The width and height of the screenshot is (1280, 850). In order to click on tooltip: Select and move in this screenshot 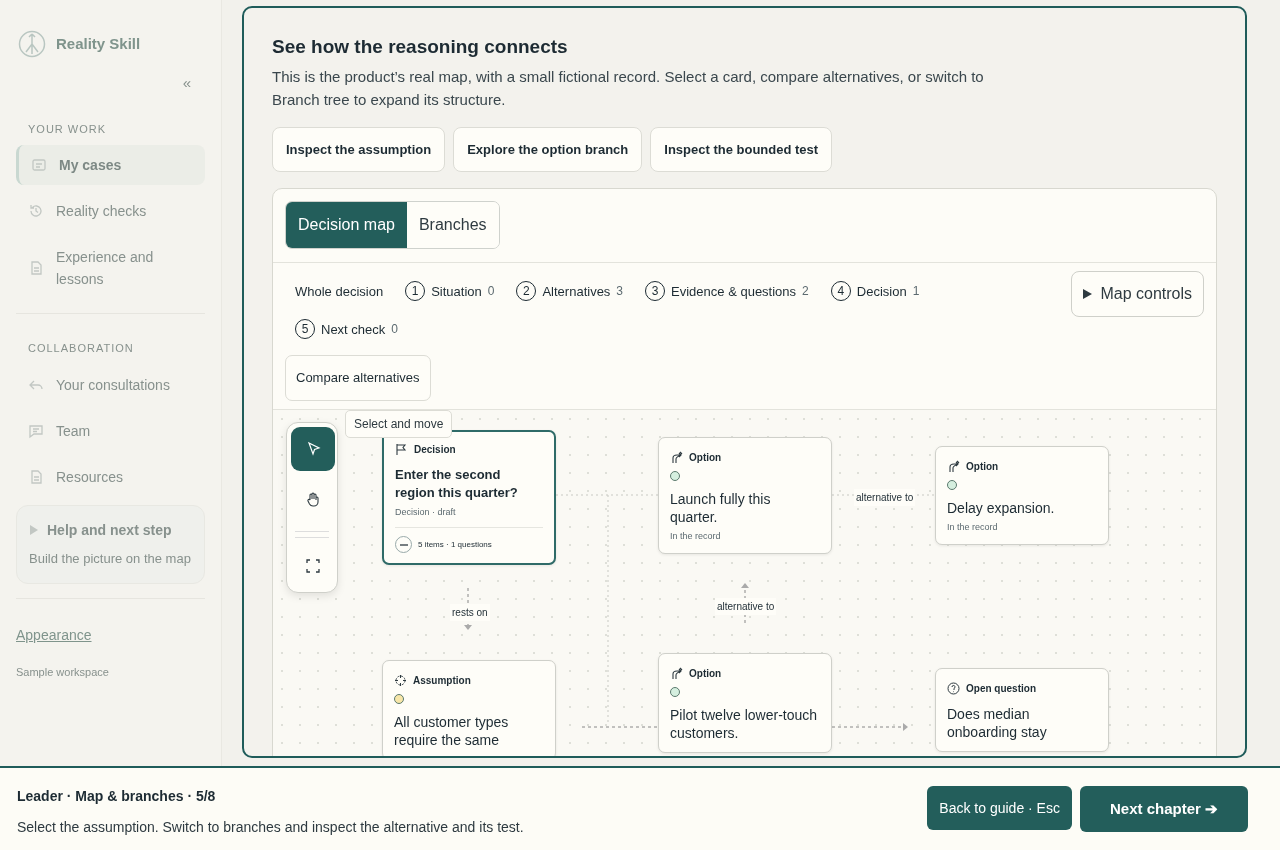, I will do `click(399, 423)`.